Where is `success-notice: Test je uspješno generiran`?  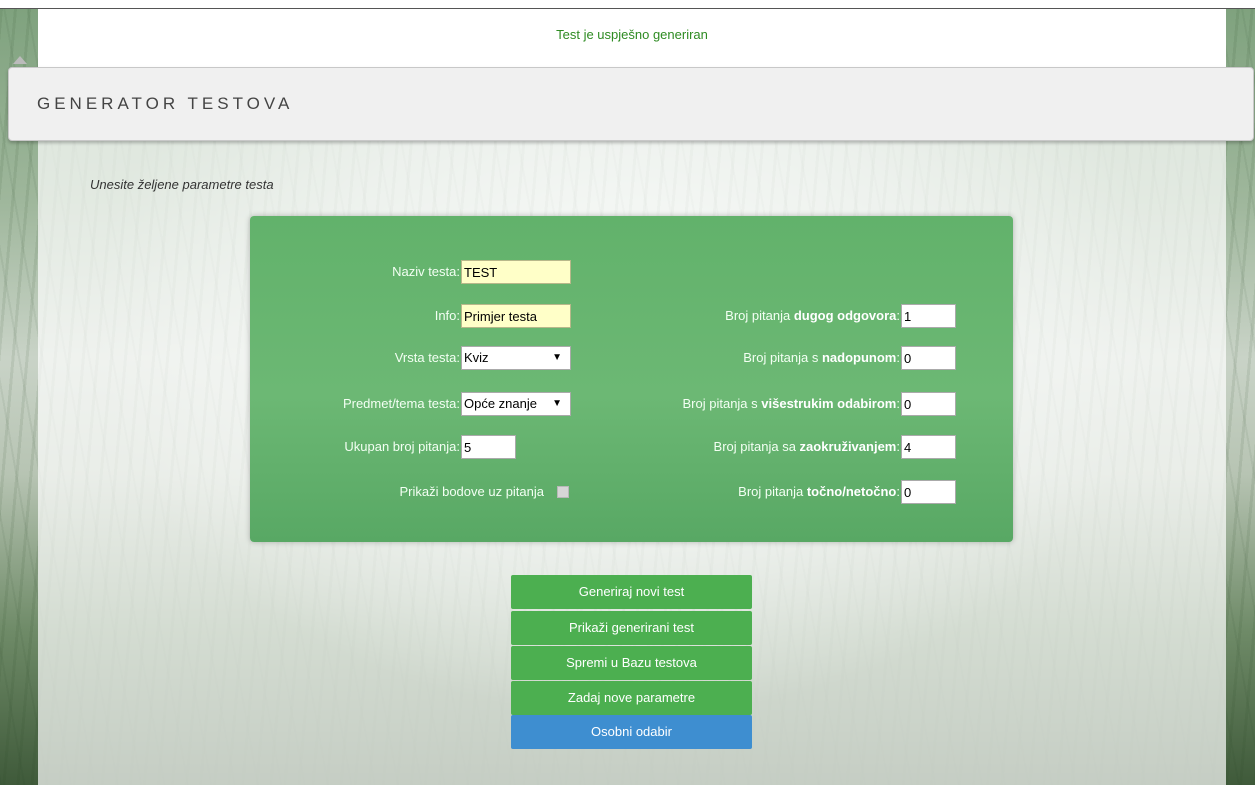
success-notice: Test je uspješno generiran is located at coordinates (632, 38).